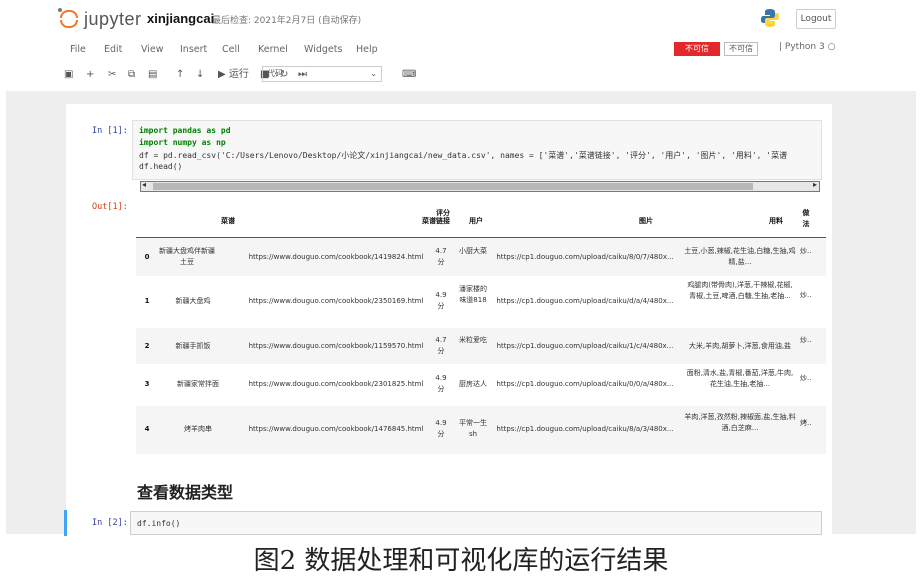 The height and width of the screenshot is (587, 922). Describe the element at coordinates (198, 429) in the screenshot. I see `cell-recipe: 烤羊肉串` at that location.